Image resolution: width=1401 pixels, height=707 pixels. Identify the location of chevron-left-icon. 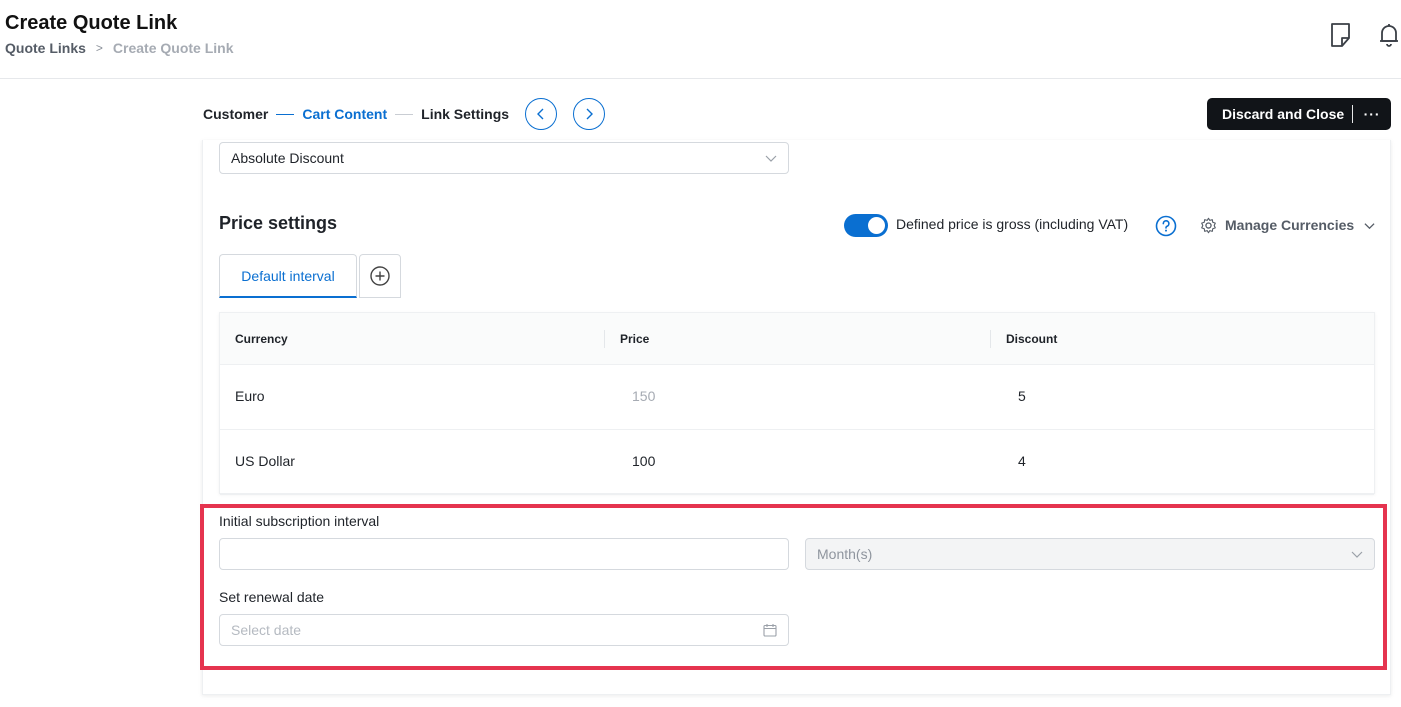
(540, 114).